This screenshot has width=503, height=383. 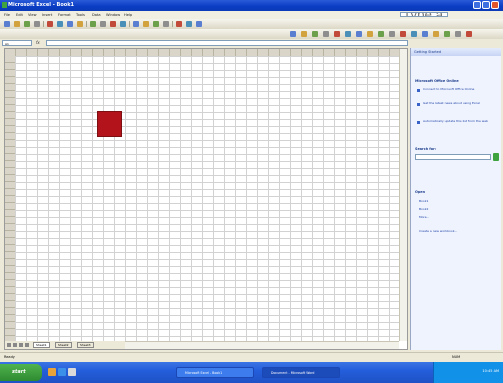 I want to click on prev-sheet-arrow-icon, so click(x=15, y=345).